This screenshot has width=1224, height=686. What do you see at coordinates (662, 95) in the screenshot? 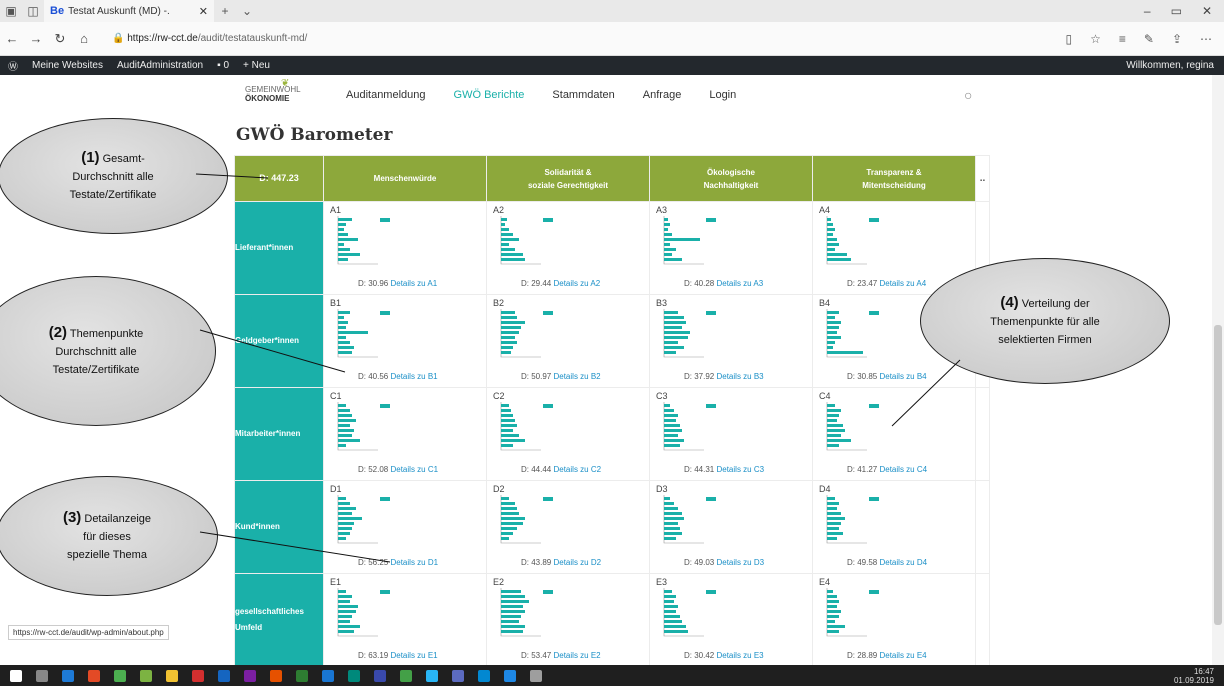
I see `menu-item-anfrage: Anfrage` at bounding box center [662, 95].